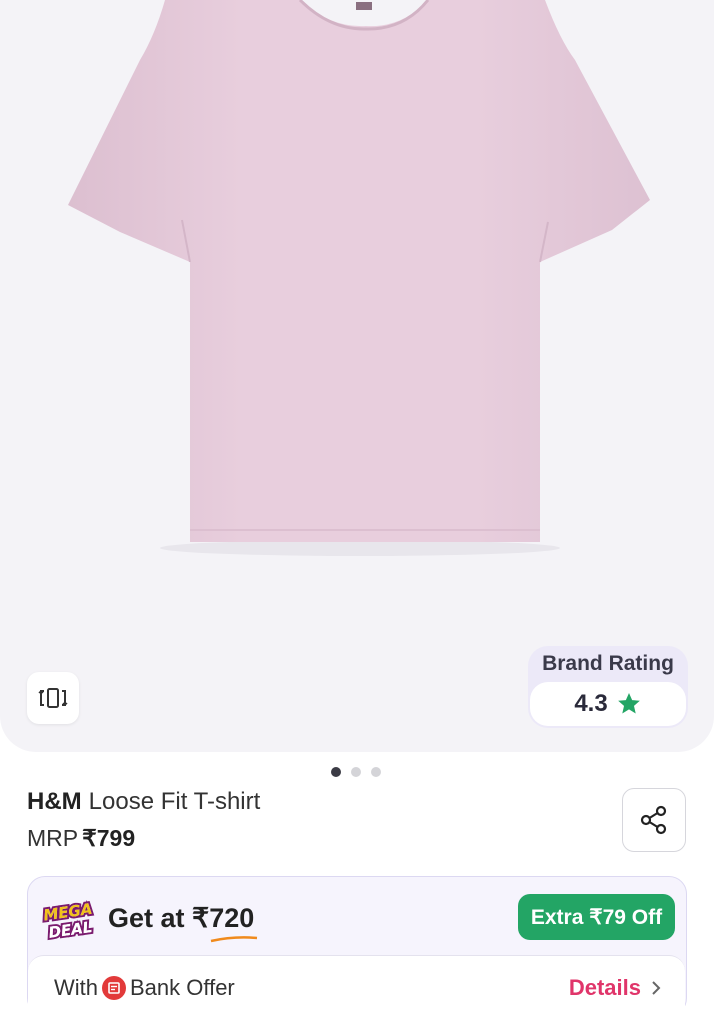  I want to click on price-underline, so click(234, 939).